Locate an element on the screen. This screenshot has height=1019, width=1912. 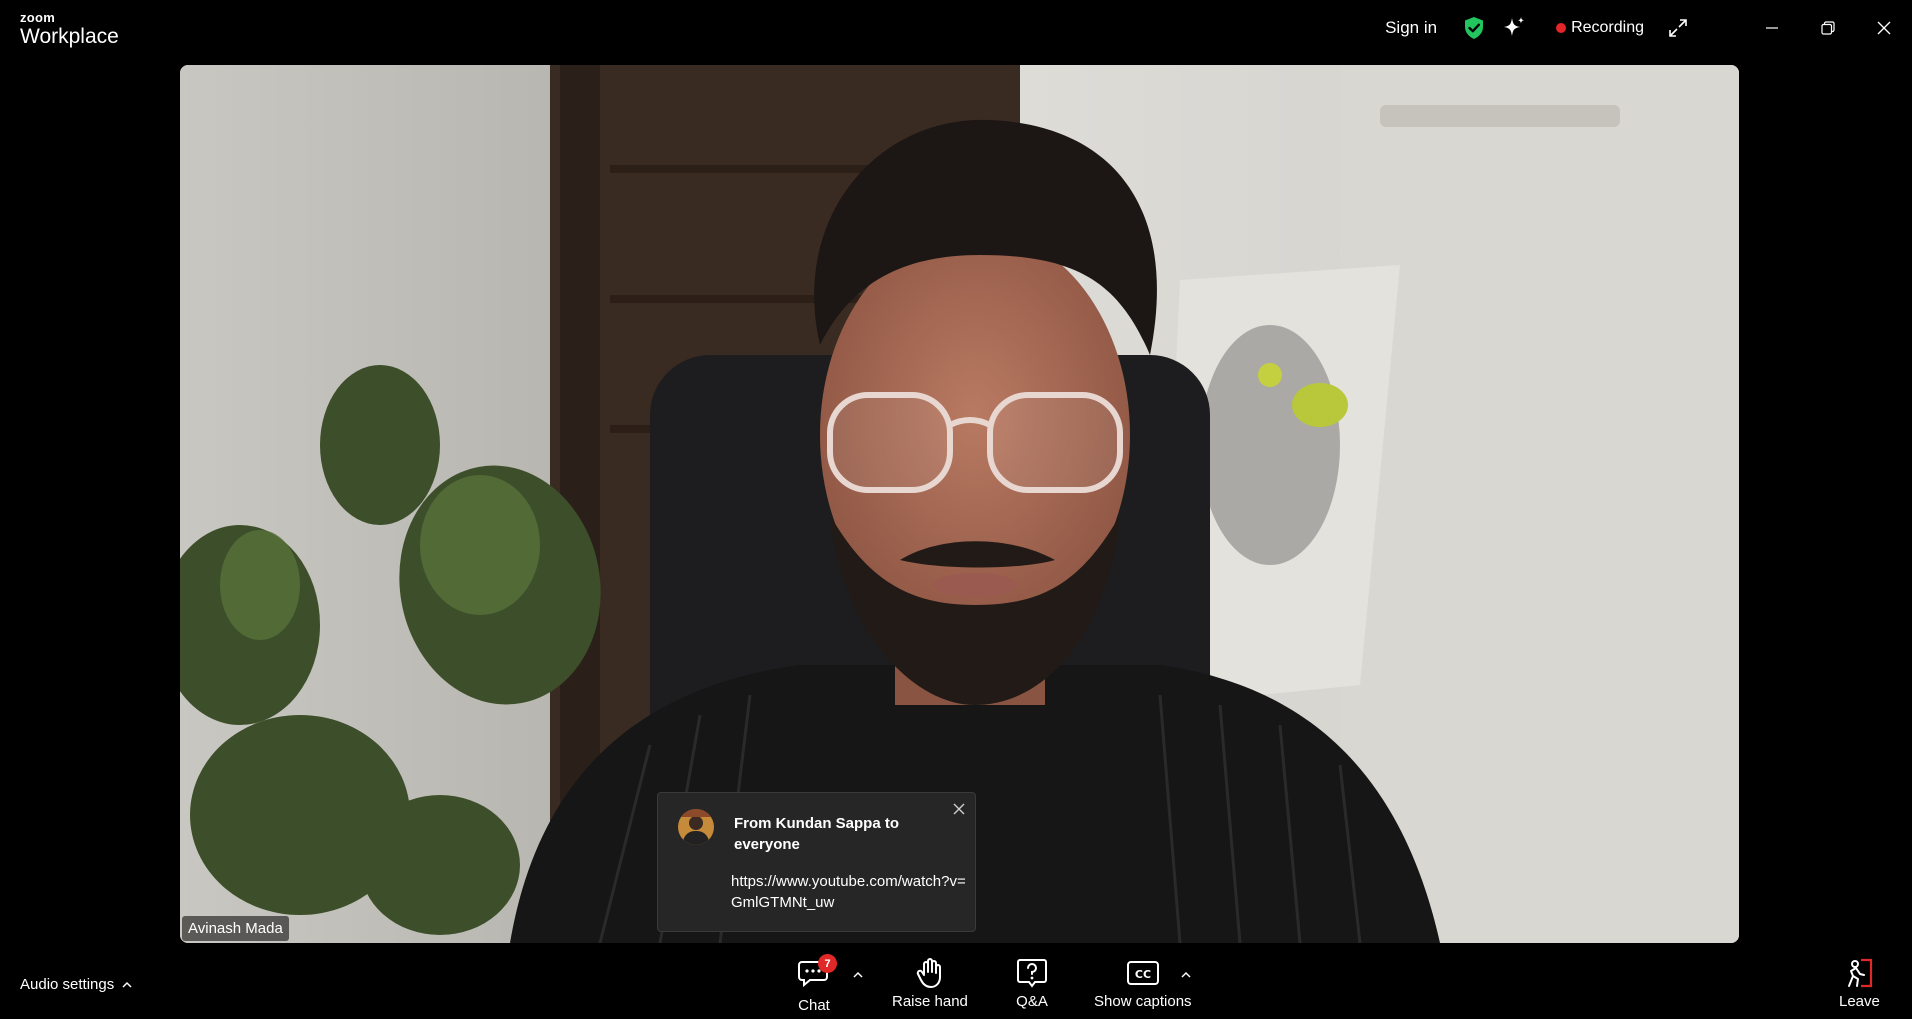
raise-hand-label: Raise hand is located at coordinates (930, 1001).